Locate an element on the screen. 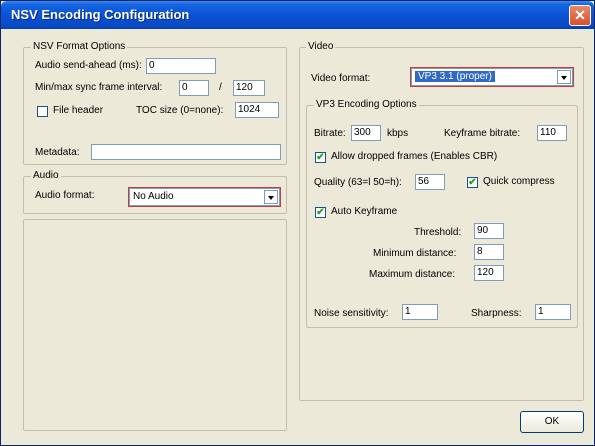 This screenshot has height=446, width=595. video-format-value: VP3 3.1 (proper) is located at coordinates (455, 76).